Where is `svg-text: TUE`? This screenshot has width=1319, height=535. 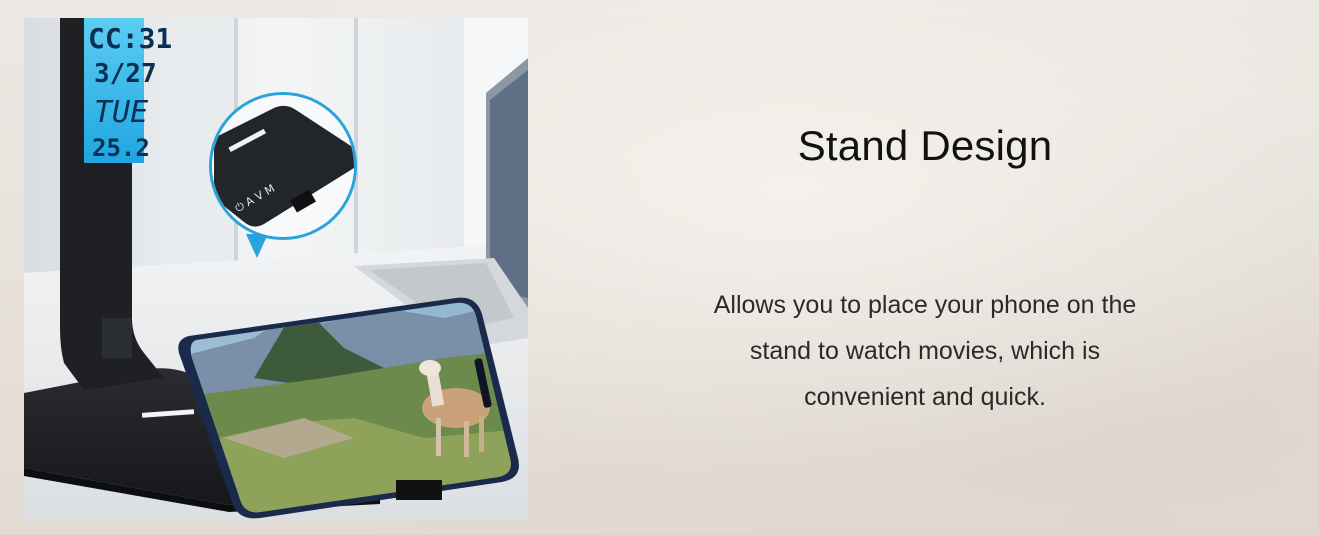 svg-text: TUE is located at coordinates (121, 112).